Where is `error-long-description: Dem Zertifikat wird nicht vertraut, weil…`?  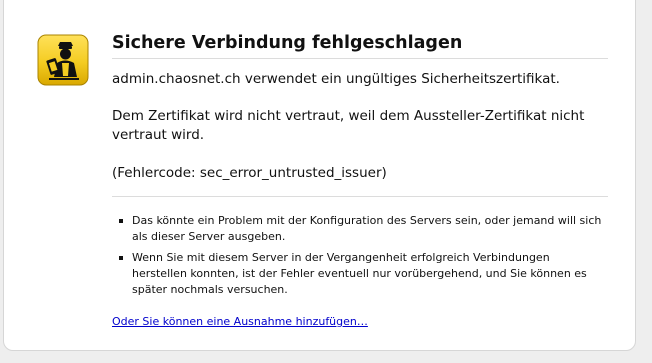 error-long-description: Dem Zertifikat wird nicht vertraut, weil… is located at coordinates (348, 125).